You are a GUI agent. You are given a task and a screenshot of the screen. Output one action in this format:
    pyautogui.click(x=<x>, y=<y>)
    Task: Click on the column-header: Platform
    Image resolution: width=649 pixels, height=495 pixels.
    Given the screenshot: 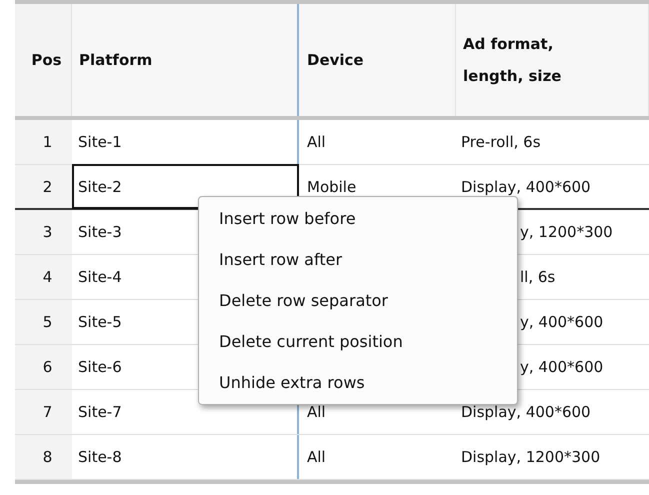 What is the action you would take?
    pyautogui.click(x=185, y=60)
    